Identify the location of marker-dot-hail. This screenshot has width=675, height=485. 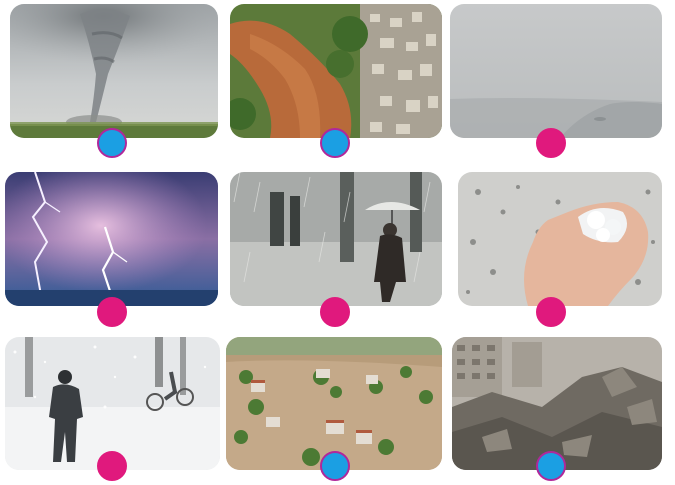
(551, 312).